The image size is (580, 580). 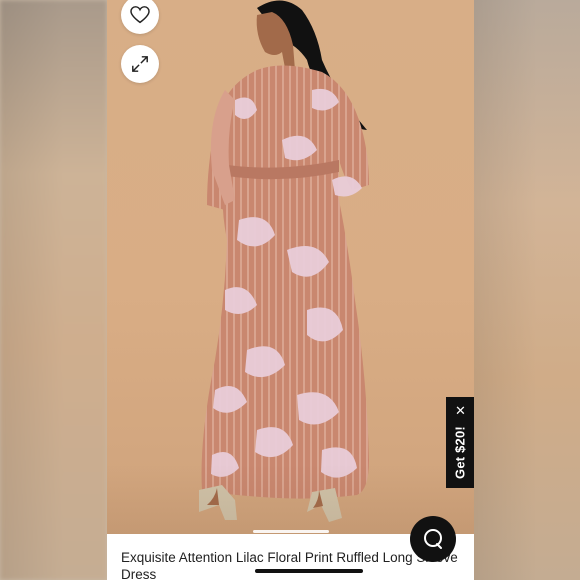 What do you see at coordinates (460, 453) in the screenshot?
I see `promo-label: Get $20!` at bounding box center [460, 453].